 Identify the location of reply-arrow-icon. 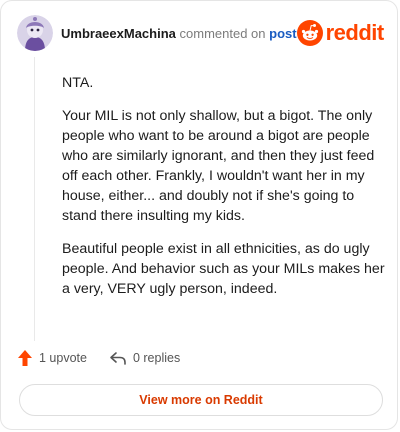
(118, 358).